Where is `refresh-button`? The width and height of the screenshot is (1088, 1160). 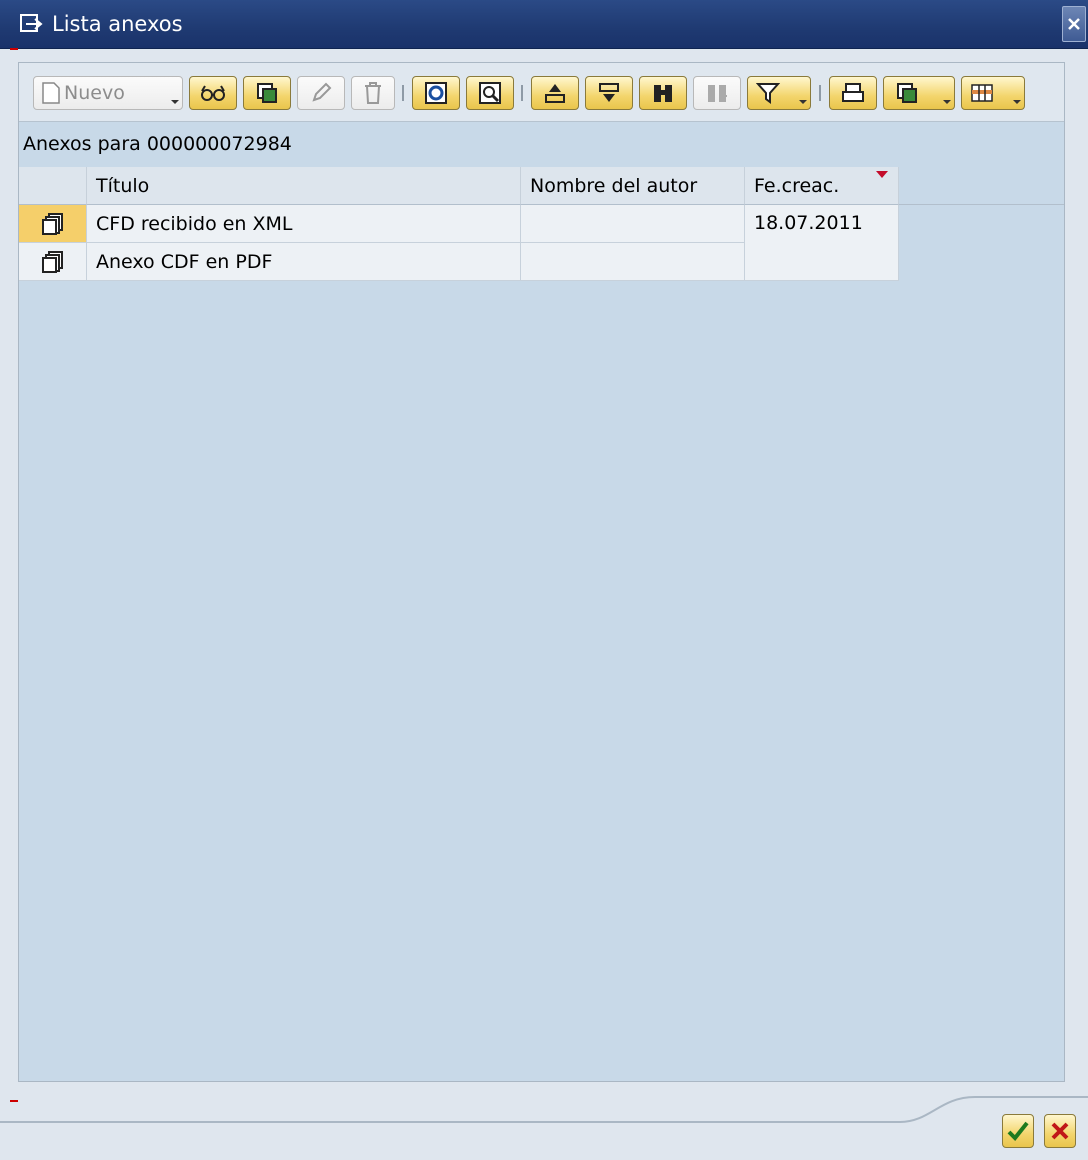
refresh-button is located at coordinates (436, 93).